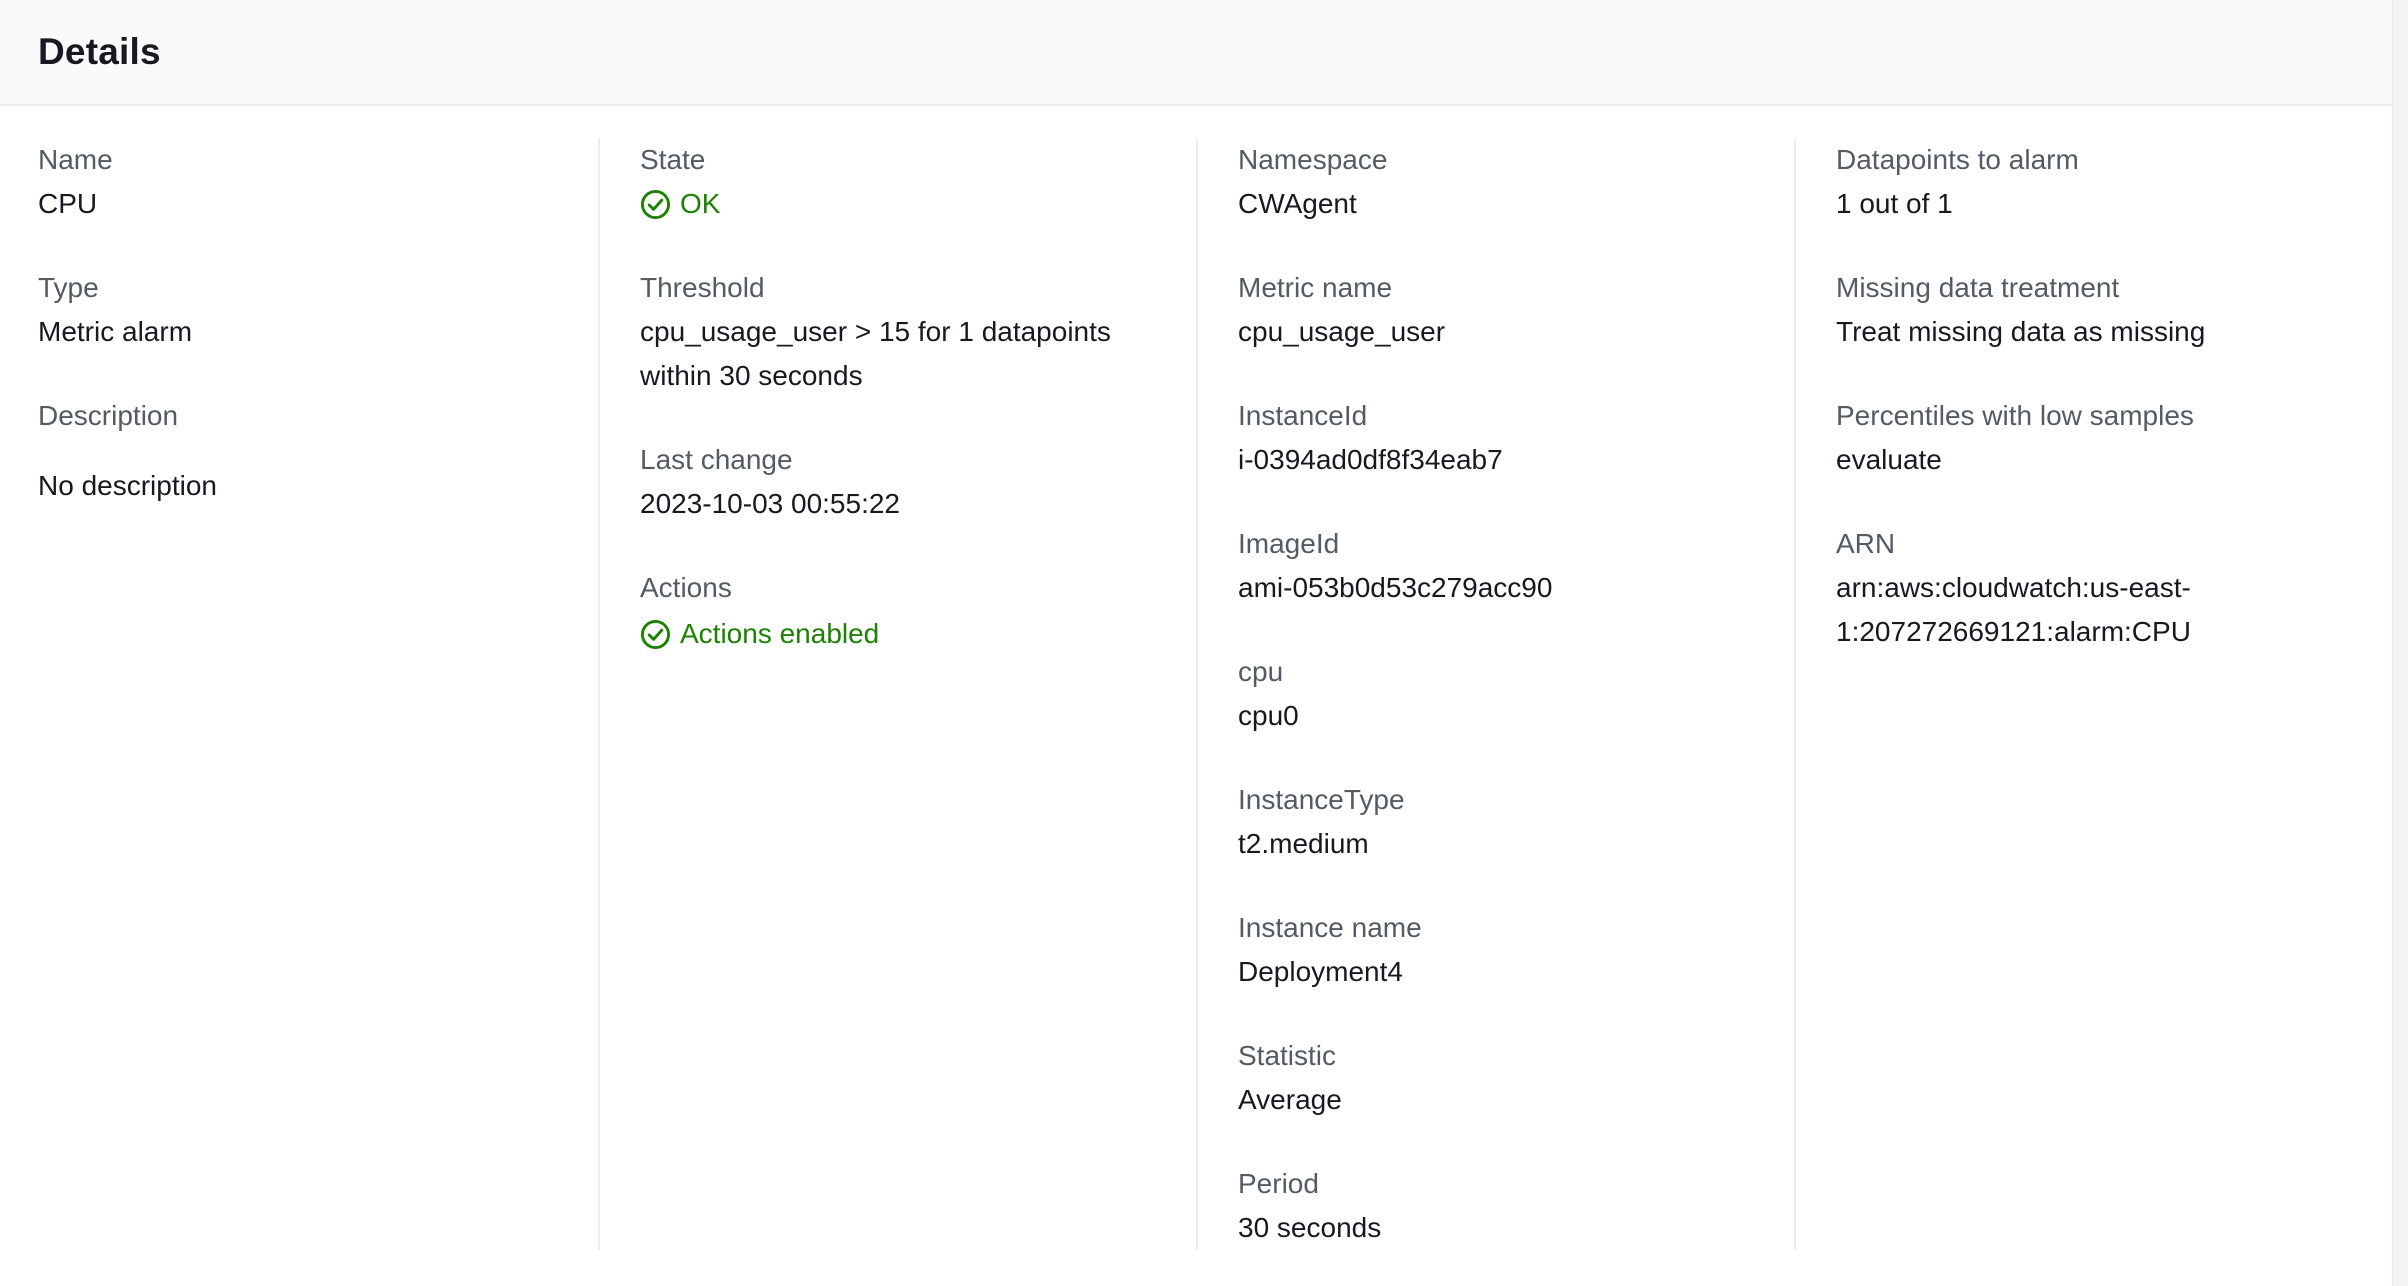  What do you see at coordinates (1268, 715) in the screenshot?
I see `cpu-value: cpu0` at bounding box center [1268, 715].